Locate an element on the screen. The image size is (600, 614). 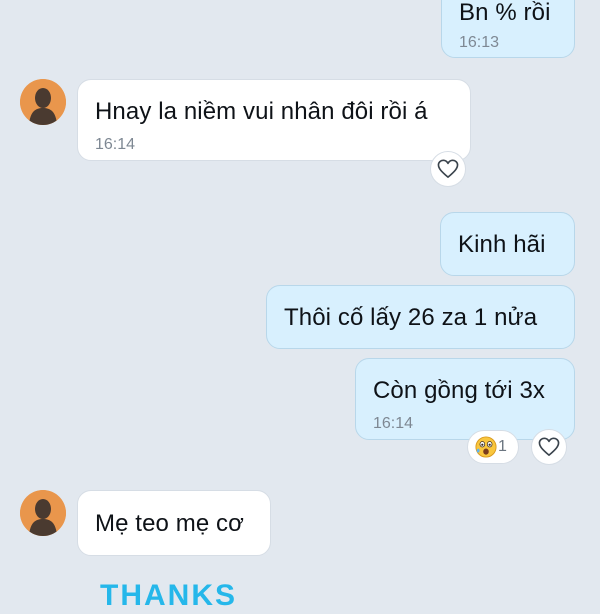
message-text: Mẹ teo mẹ cơ is located at coordinates (169, 523).